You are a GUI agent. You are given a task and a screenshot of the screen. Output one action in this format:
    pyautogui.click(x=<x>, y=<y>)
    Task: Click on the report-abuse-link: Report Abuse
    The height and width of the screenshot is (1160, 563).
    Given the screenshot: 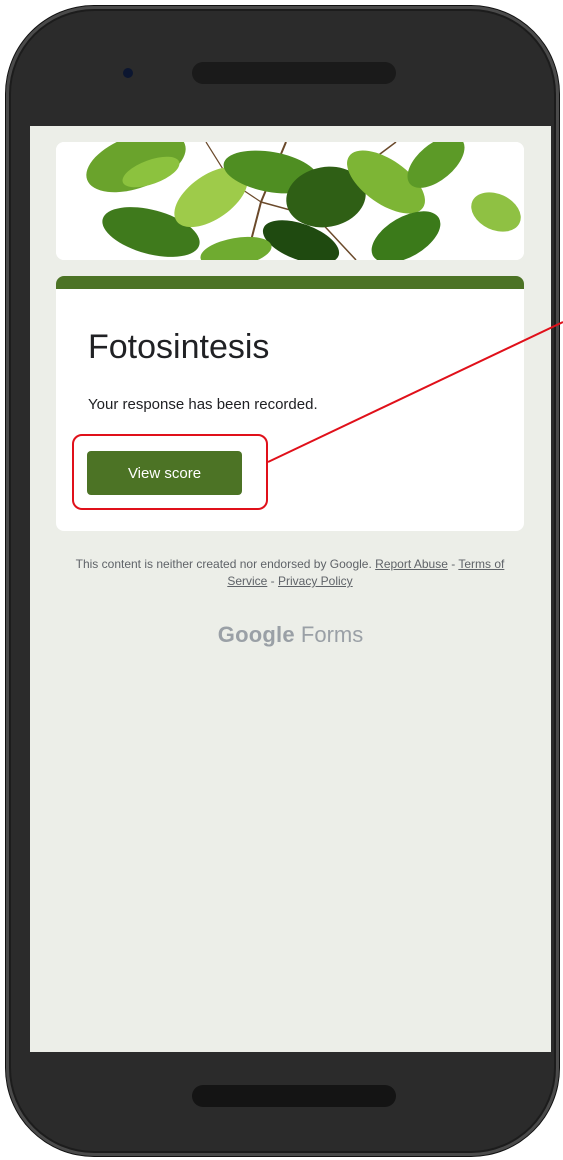 What is the action you would take?
    pyautogui.click(x=411, y=564)
    